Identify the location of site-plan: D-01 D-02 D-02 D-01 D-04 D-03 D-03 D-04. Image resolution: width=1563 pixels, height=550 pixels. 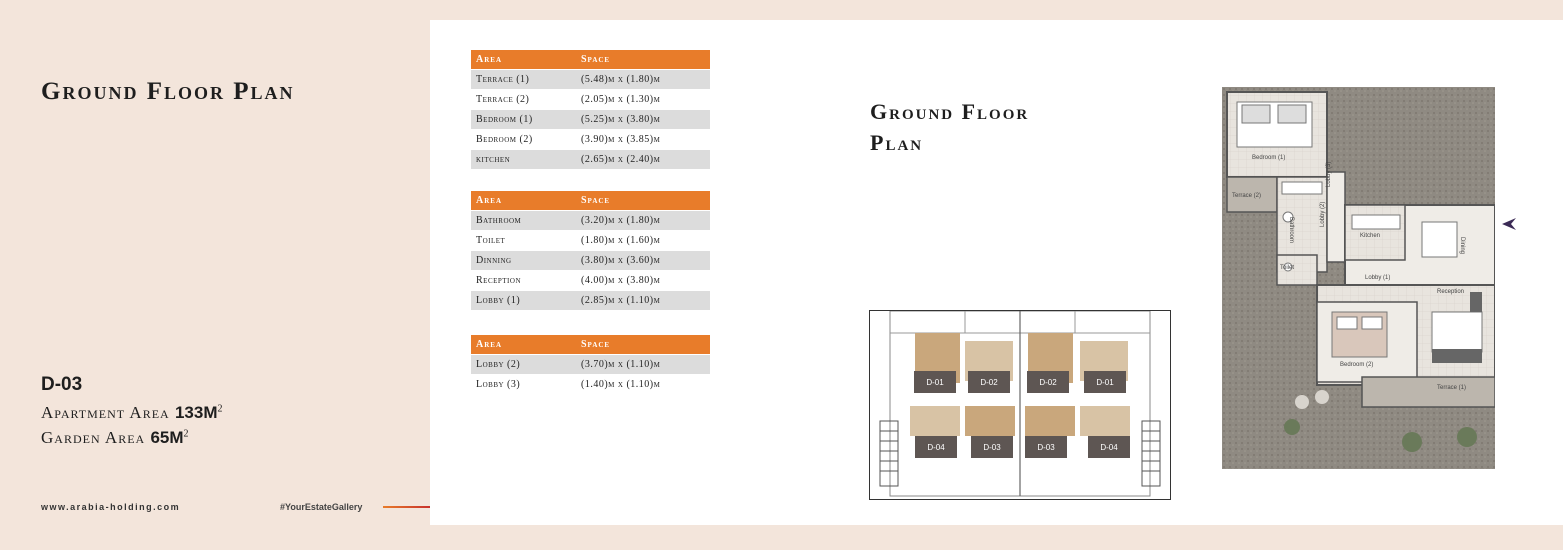
(1020, 405).